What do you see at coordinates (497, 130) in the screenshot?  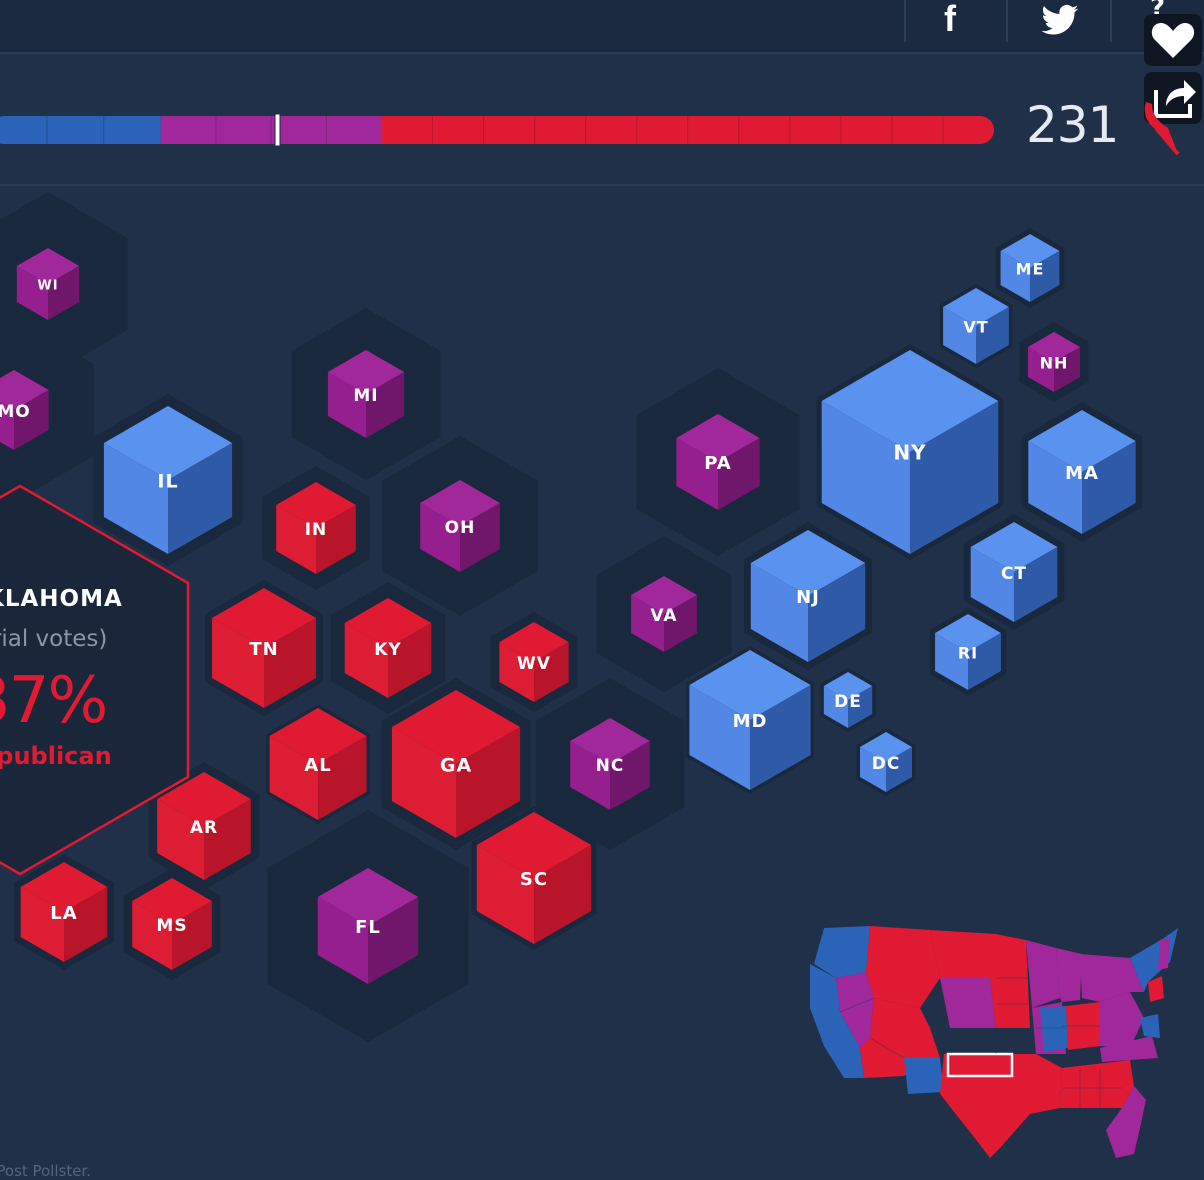 I see `electoral-vote-bar` at bounding box center [497, 130].